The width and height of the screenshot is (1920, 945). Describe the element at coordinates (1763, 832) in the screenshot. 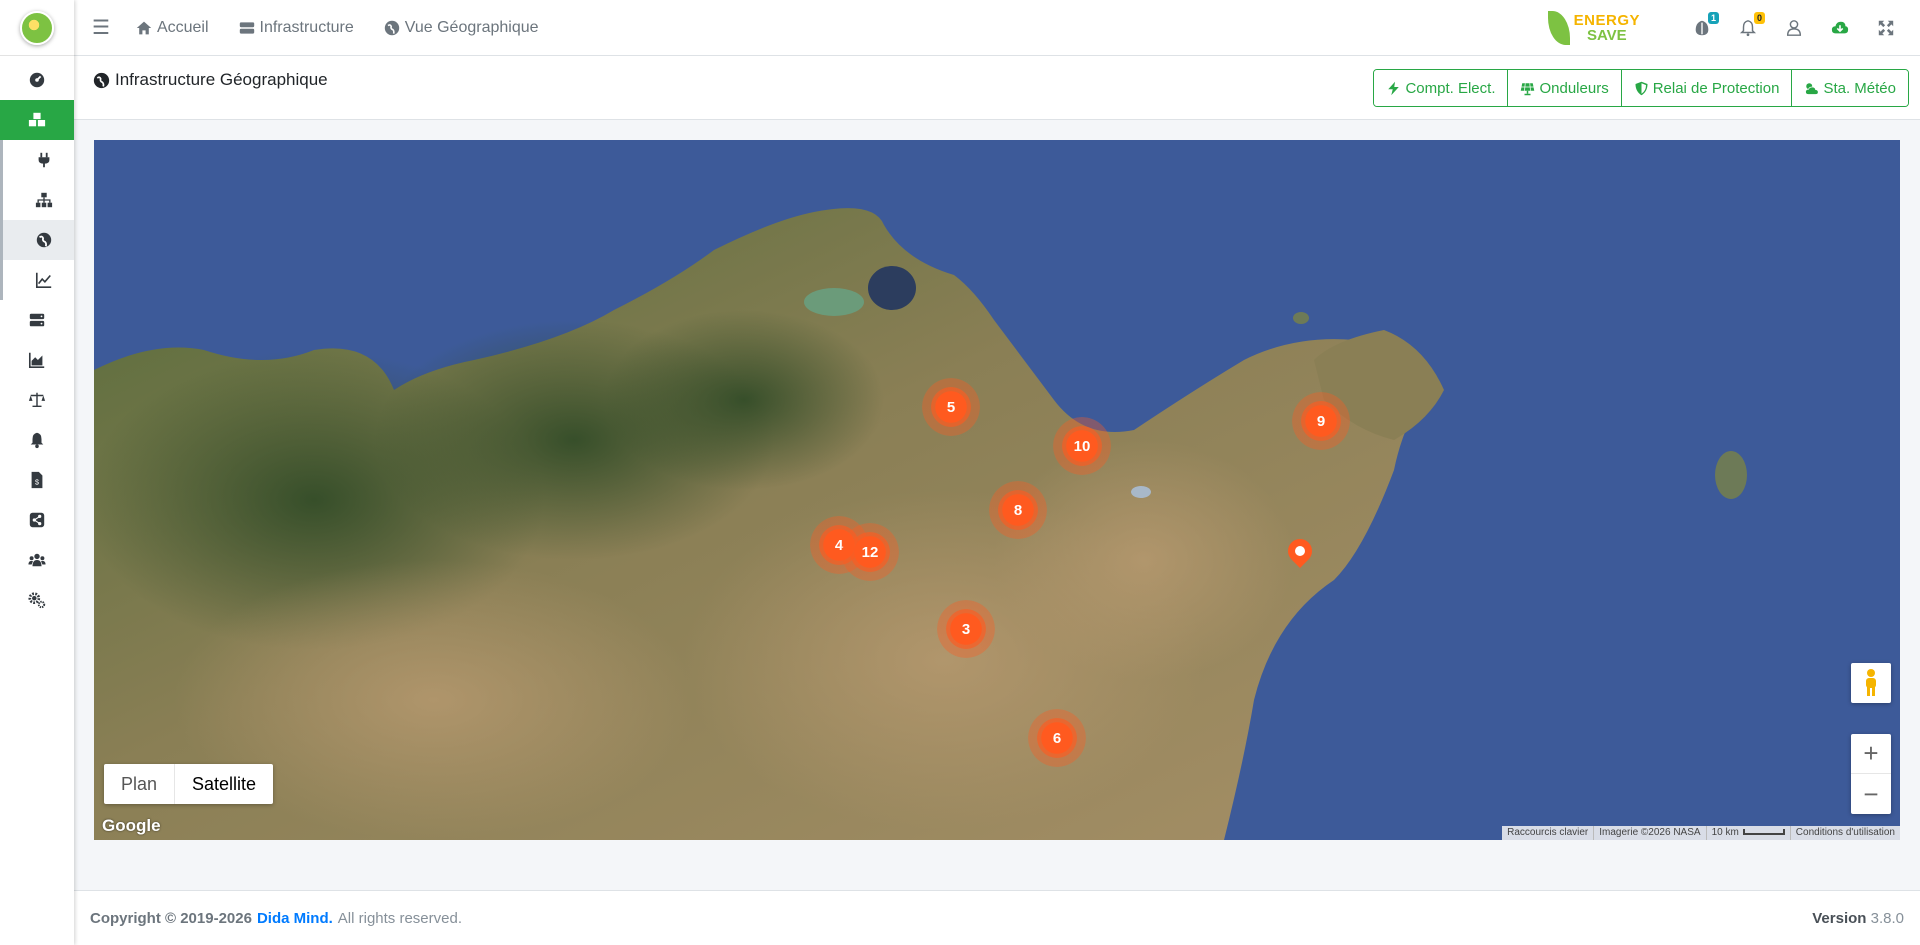

I see `scale-bar` at that location.